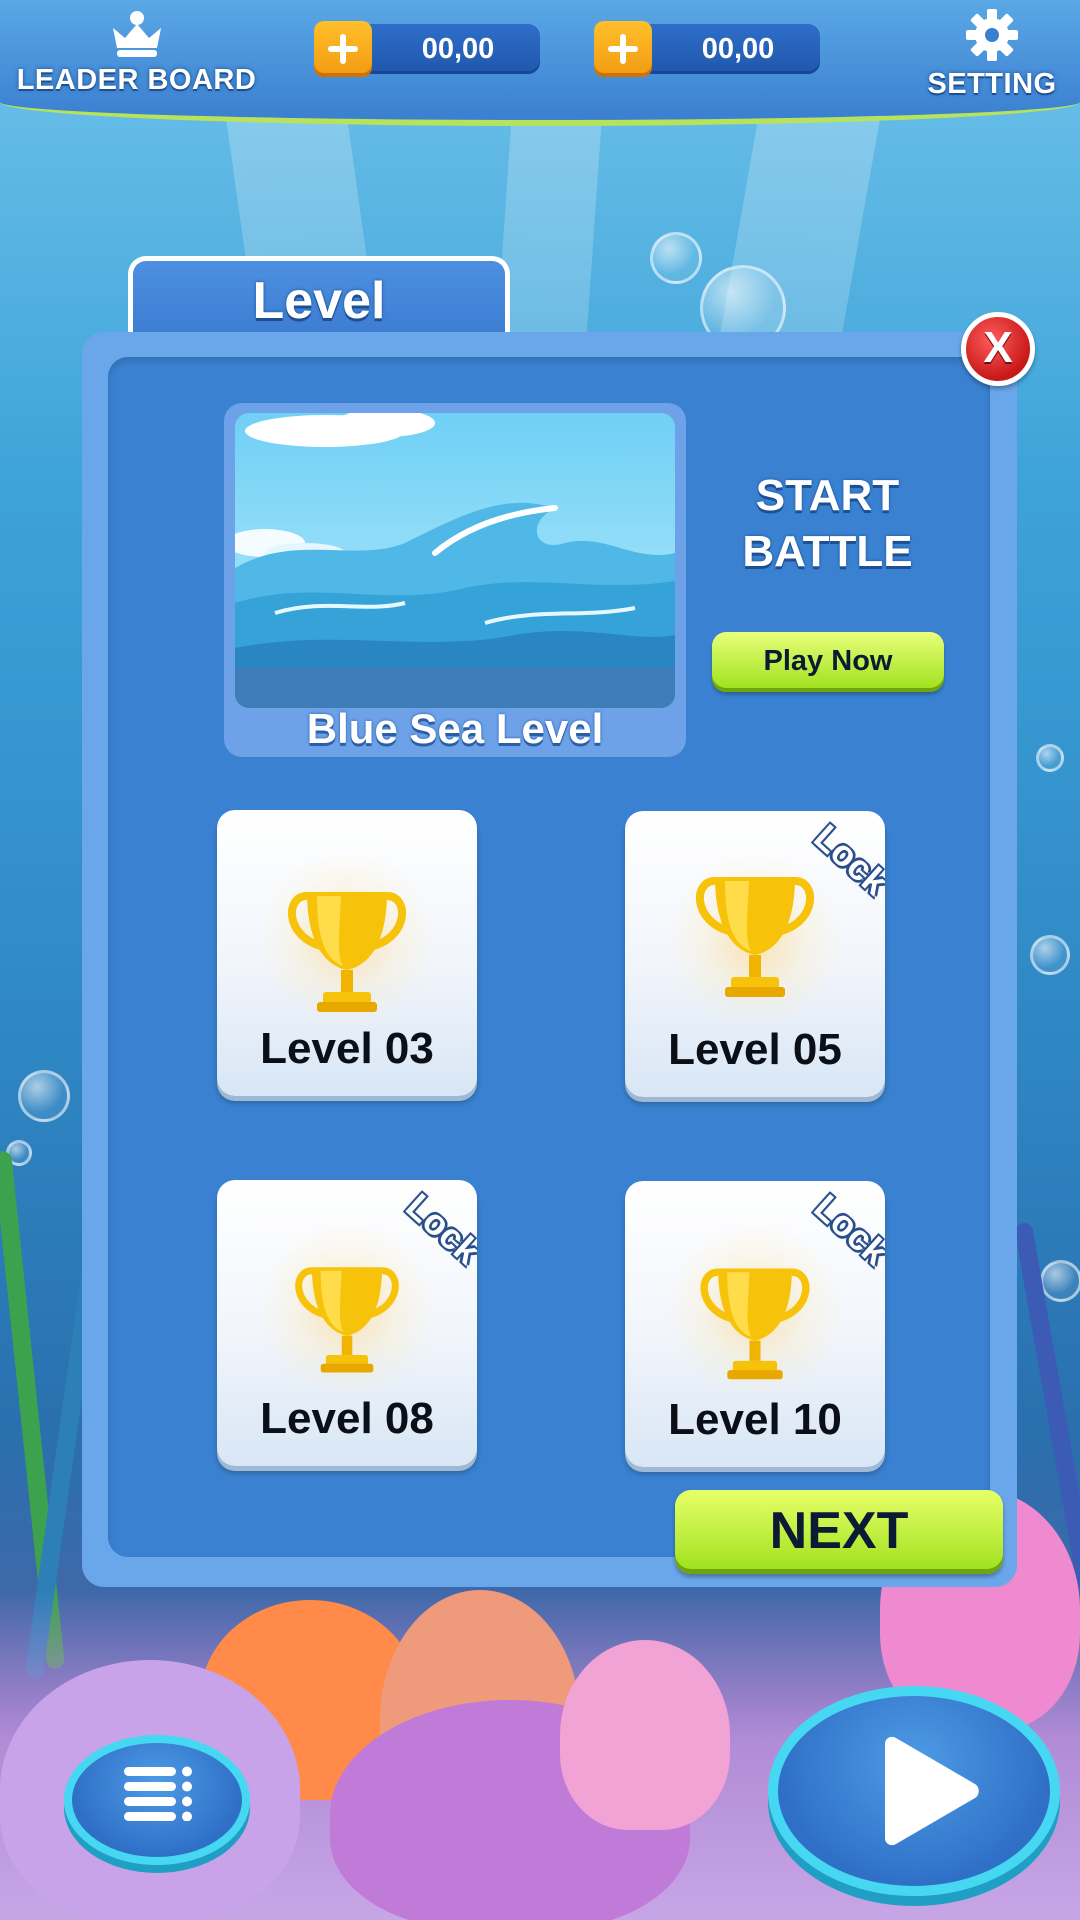  I want to click on top-bar: LEADER BOARD 00,00 00,00 SETTING, so click(540, 63).